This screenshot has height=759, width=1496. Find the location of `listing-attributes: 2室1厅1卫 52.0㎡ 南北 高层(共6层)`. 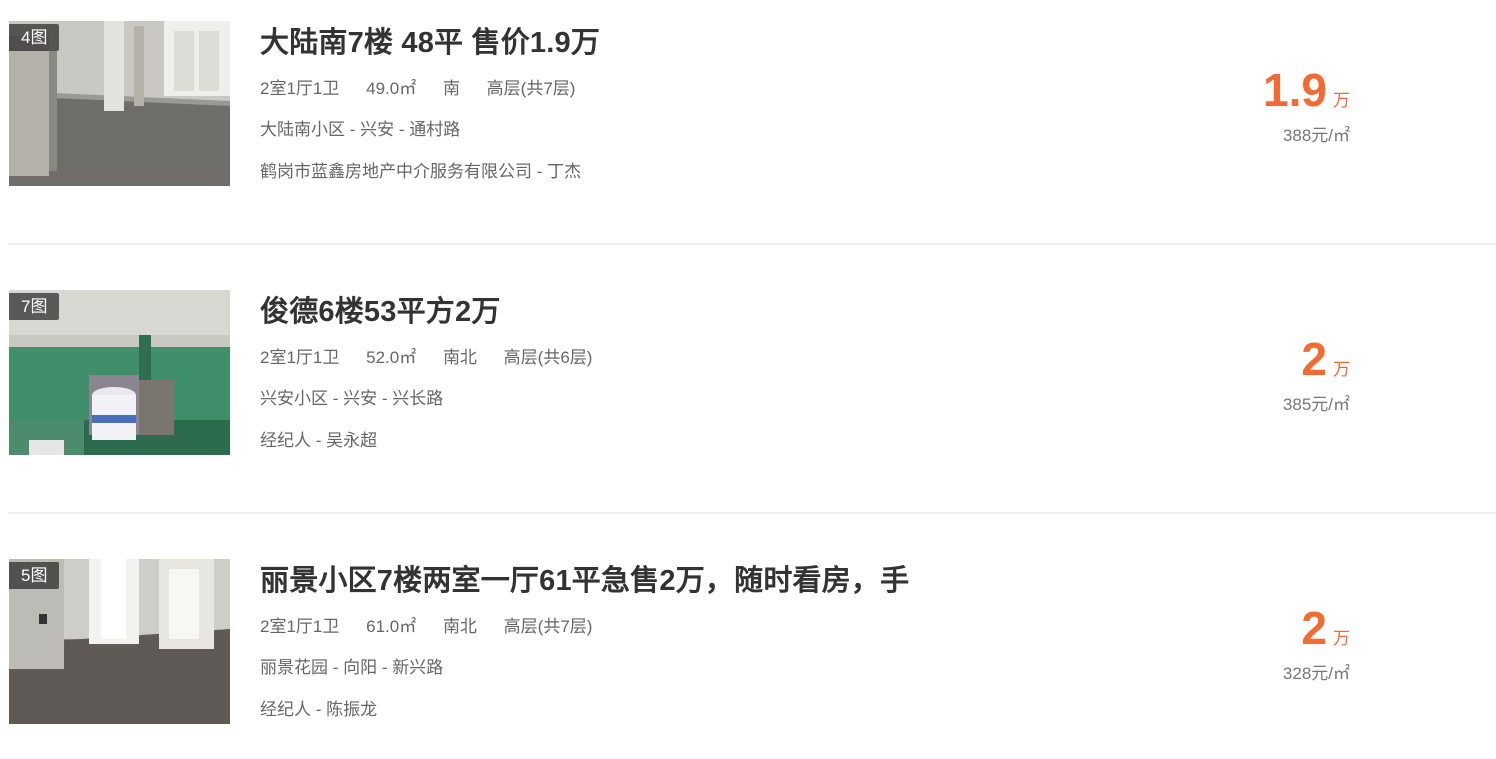

listing-attributes: 2室1厅1卫 52.0㎡ 南北 高层(共6层) is located at coordinates (426, 355).